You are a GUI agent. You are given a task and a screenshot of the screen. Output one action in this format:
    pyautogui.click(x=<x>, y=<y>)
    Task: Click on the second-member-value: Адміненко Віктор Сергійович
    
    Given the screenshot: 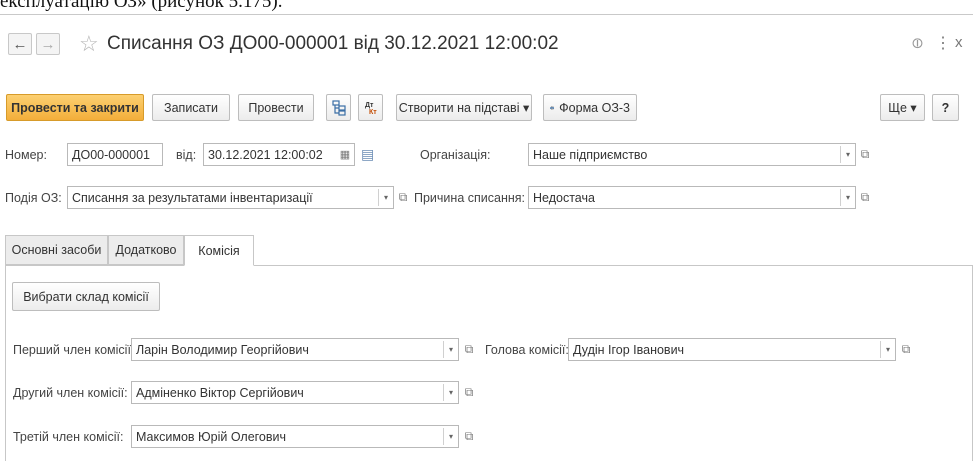 What is the action you would take?
    pyautogui.click(x=220, y=392)
    